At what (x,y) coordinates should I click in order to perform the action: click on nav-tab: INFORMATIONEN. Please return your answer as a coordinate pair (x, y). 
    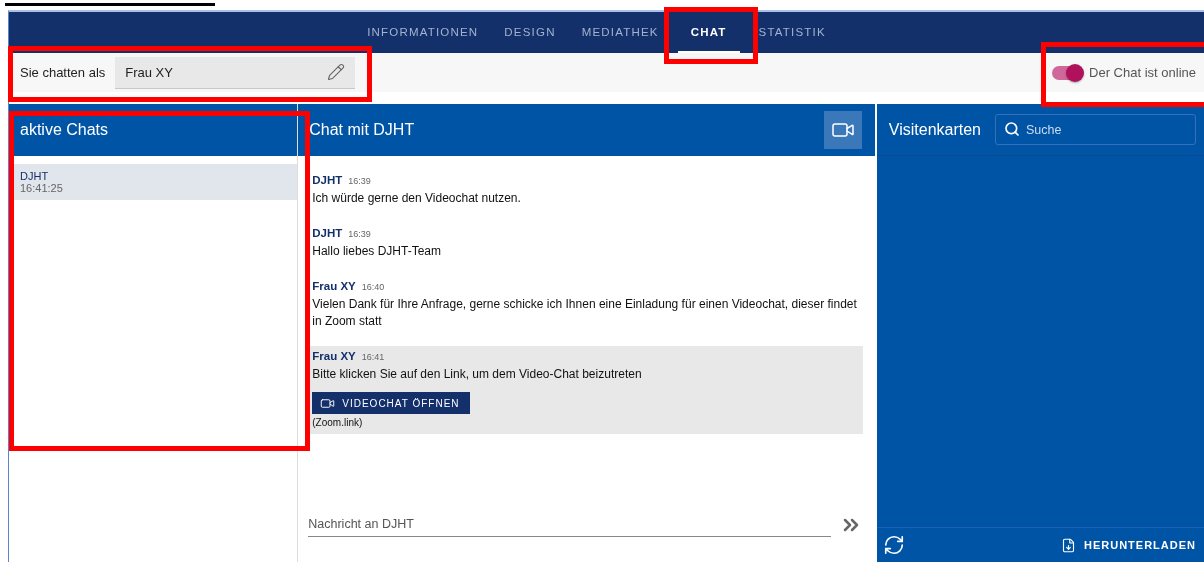
    Looking at the image, I should click on (423, 32).